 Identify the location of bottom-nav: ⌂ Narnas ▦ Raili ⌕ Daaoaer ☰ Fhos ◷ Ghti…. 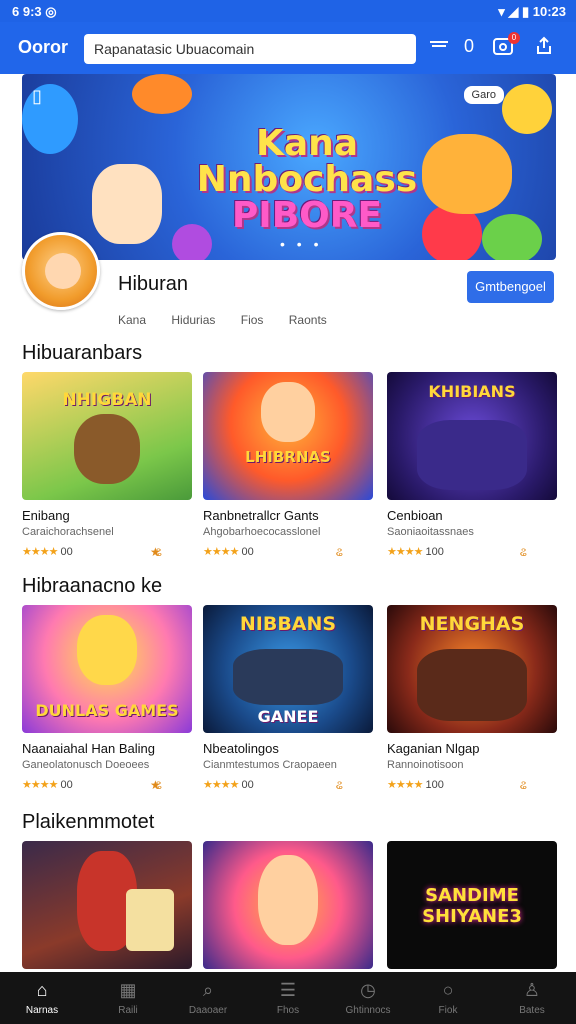
(288, 998).